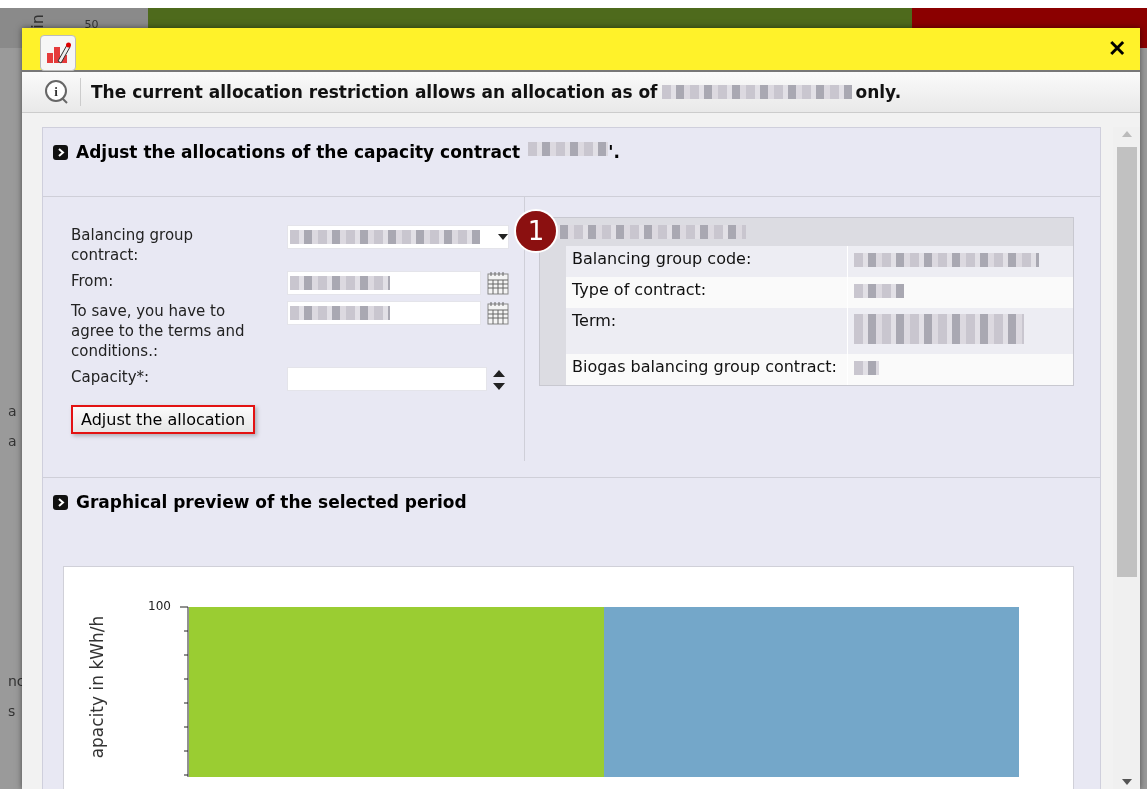  Describe the element at coordinates (12, 711) in the screenshot. I see `backdrop-text: s` at that location.